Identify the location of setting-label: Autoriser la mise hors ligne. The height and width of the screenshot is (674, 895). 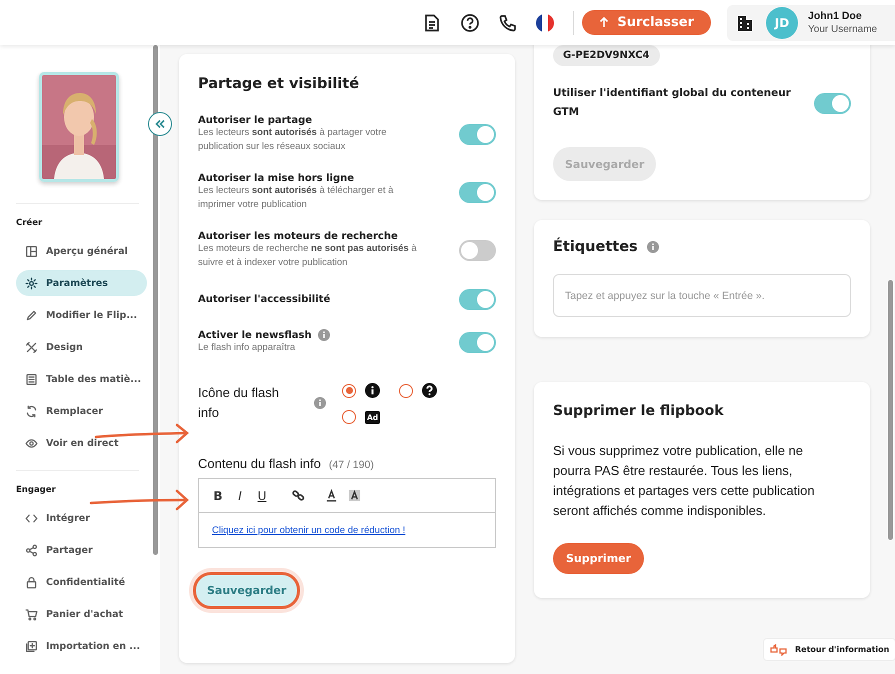
(276, 178).